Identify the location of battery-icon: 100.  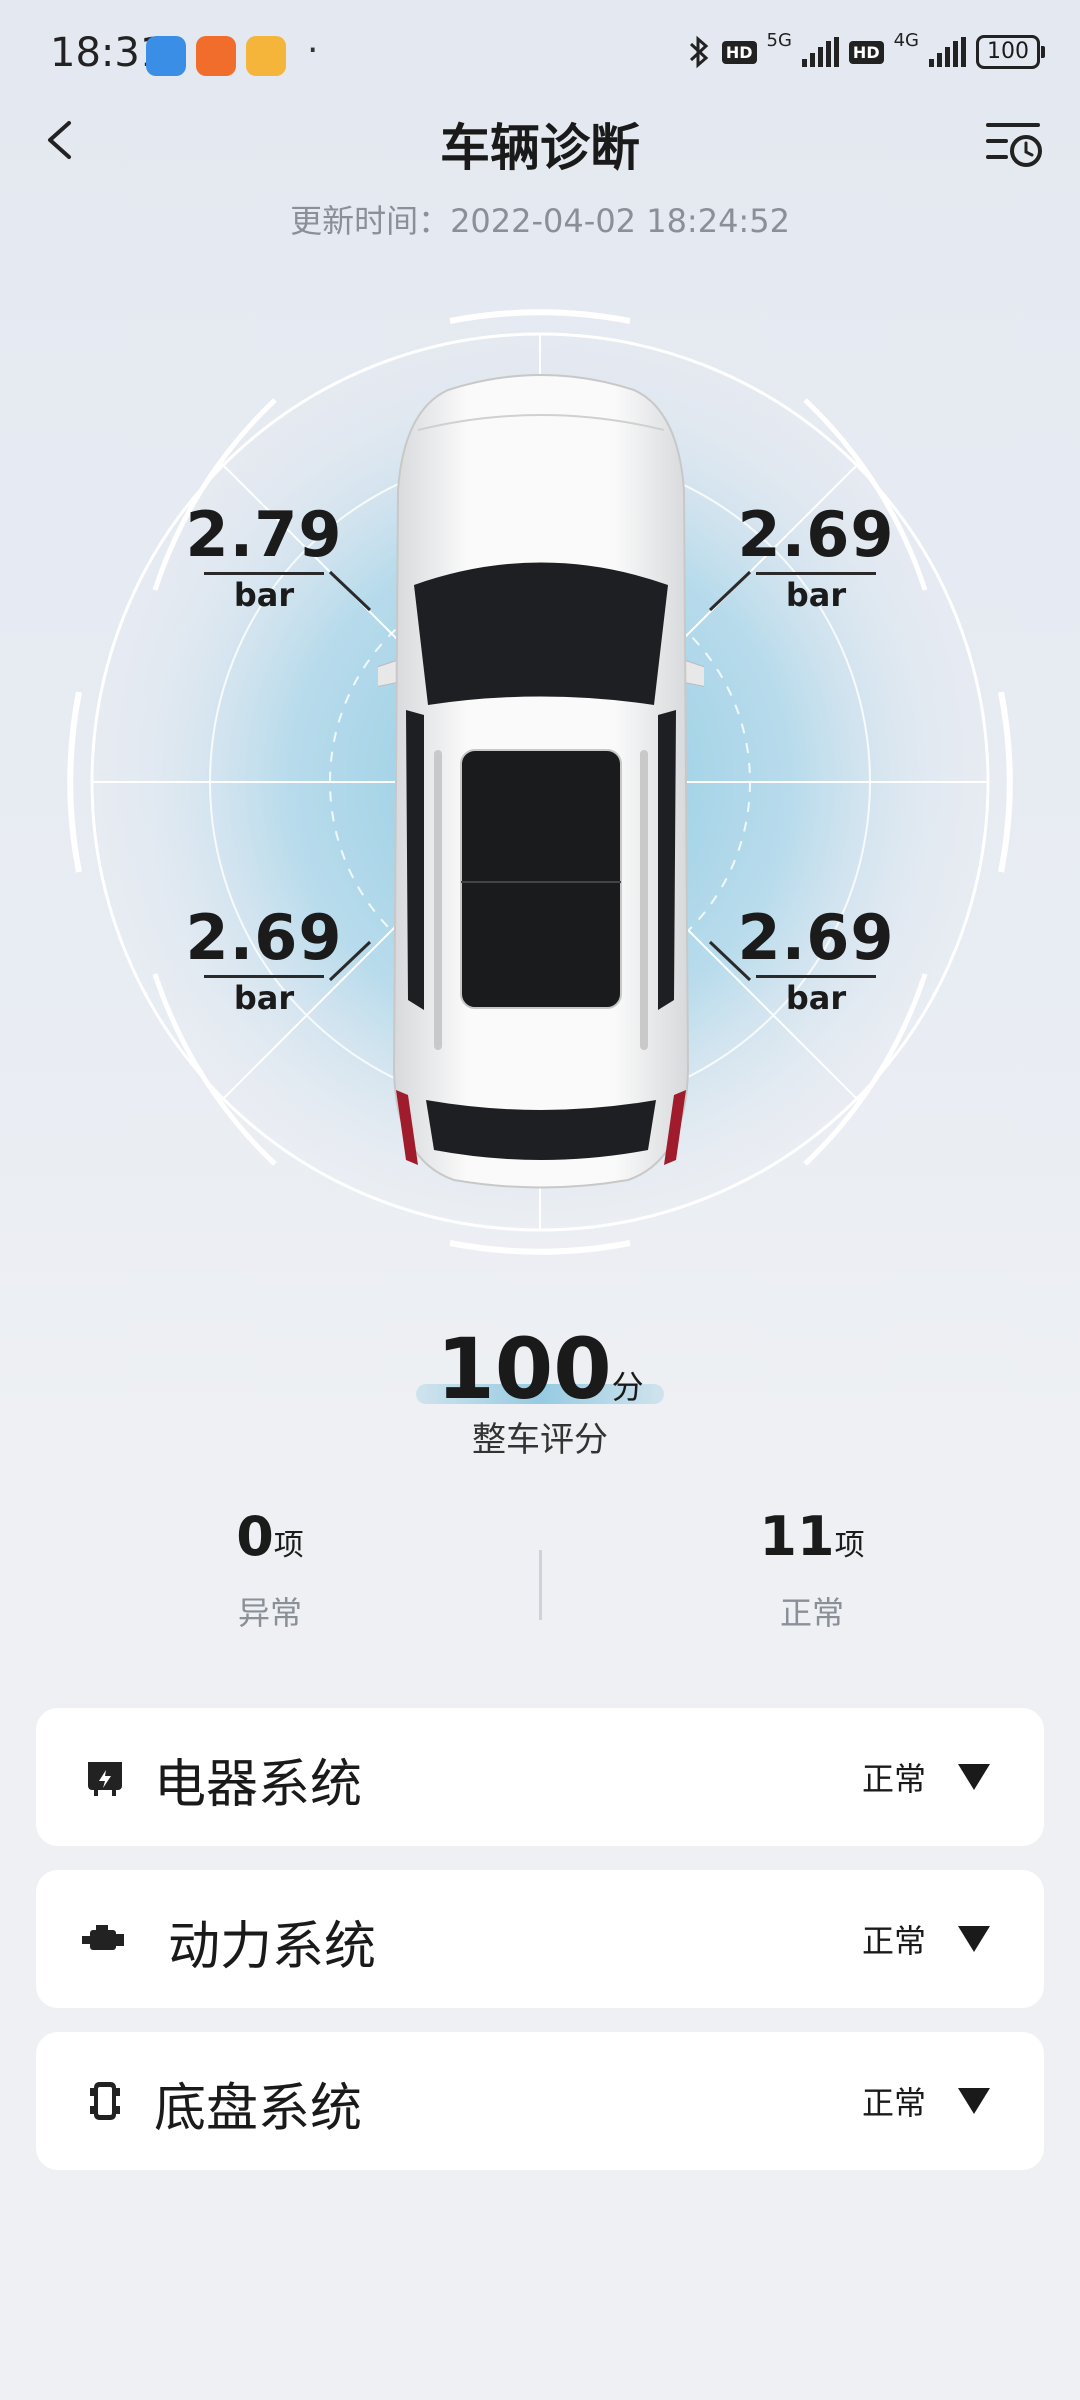
(1010, 52).